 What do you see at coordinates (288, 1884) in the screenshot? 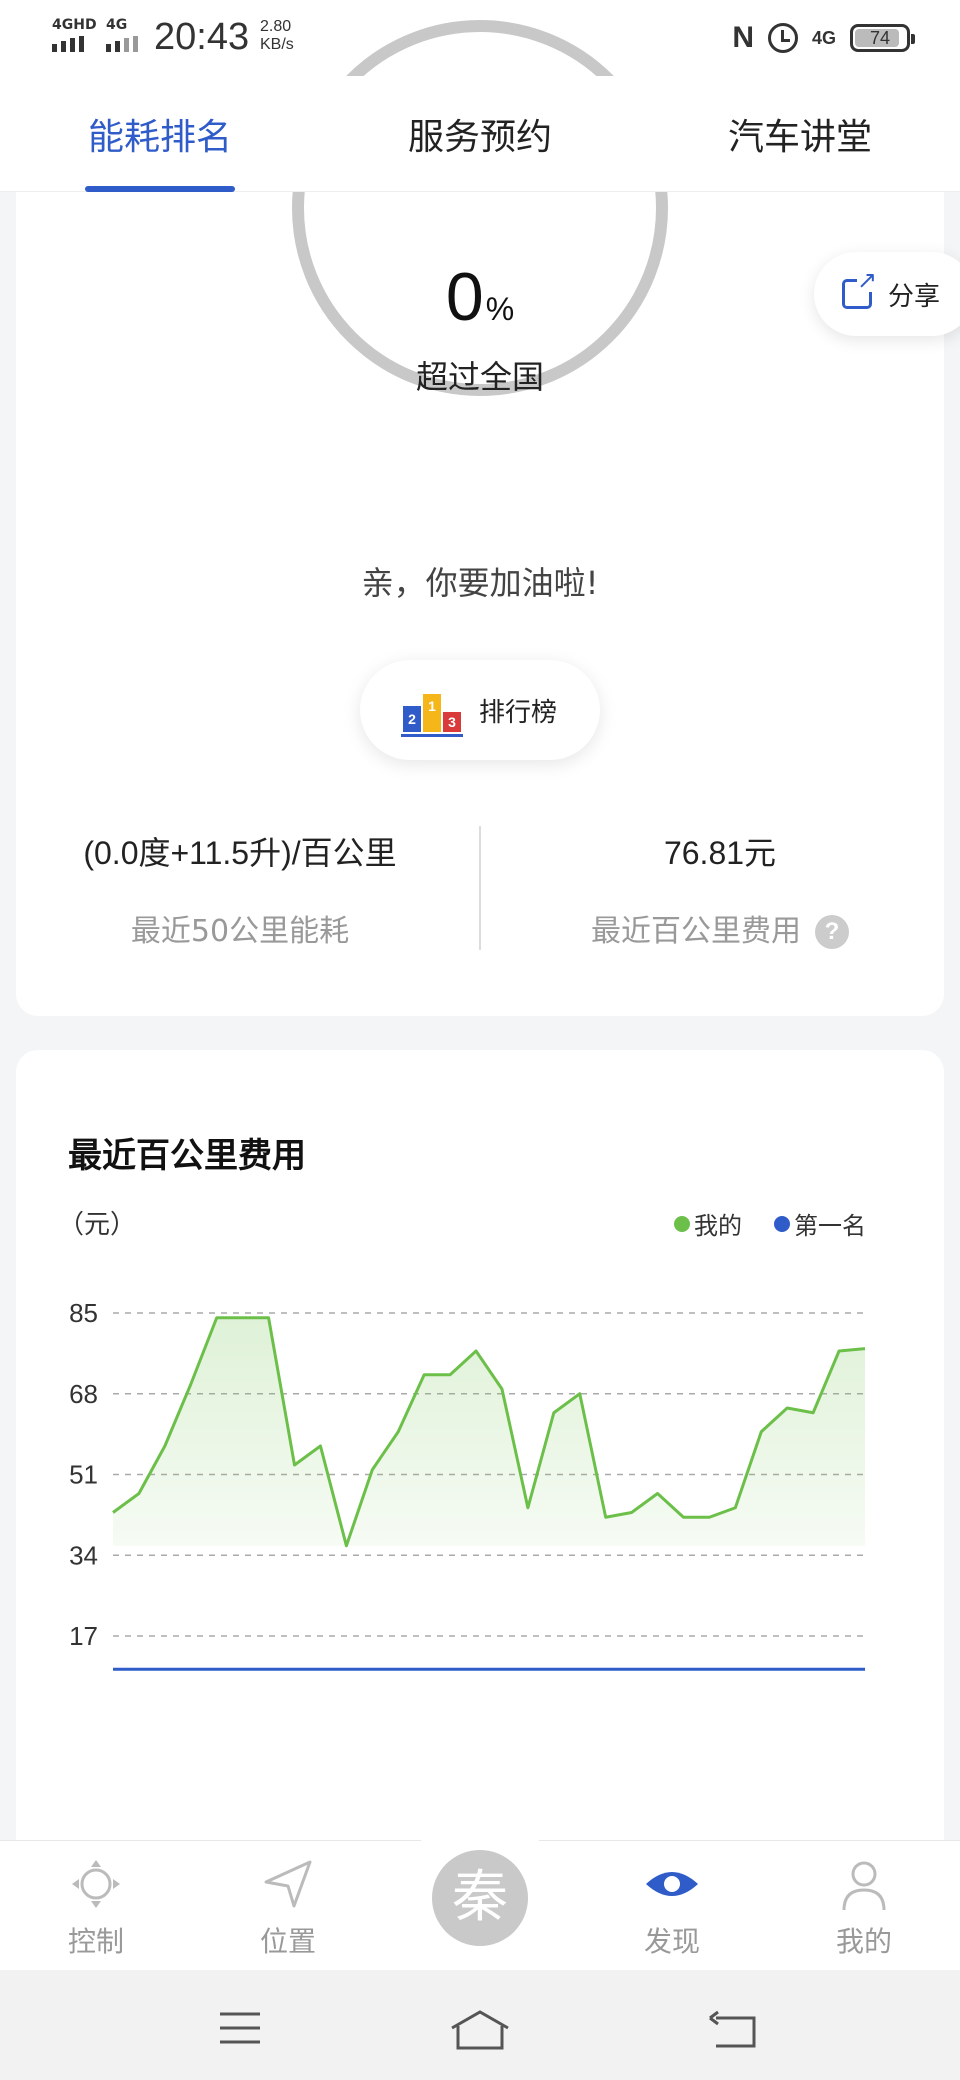
I see `location-arrow-icon` at bounding box center [288, 1884].